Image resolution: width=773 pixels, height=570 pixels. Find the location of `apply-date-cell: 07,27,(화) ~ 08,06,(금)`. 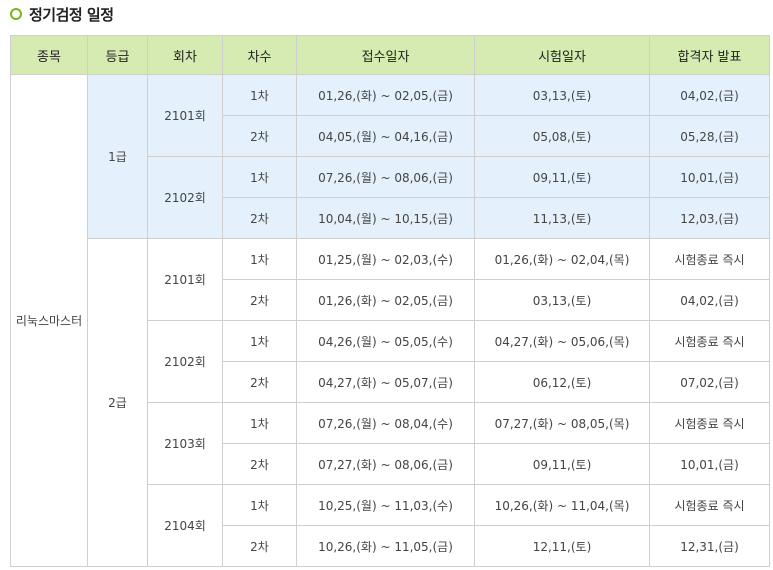

apply-date-cell: 07,27,(화) ~ 08,06,(금) is located at coordinates (385, 464).